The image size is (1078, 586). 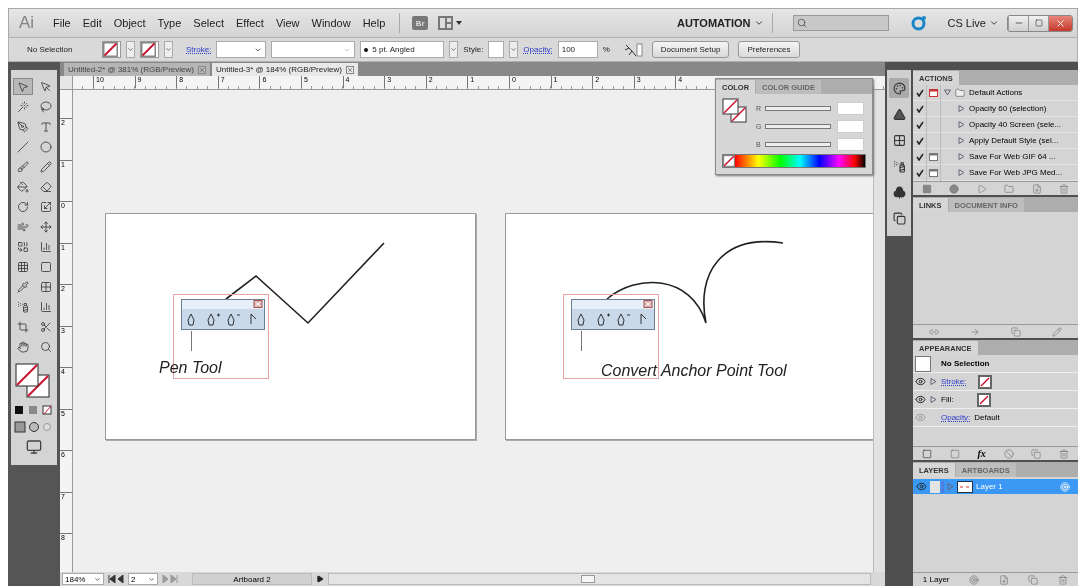 What do you see at coordinates (45, 246) in the screenshot?
I see `chart-icon` at bounding box center [45, 246].